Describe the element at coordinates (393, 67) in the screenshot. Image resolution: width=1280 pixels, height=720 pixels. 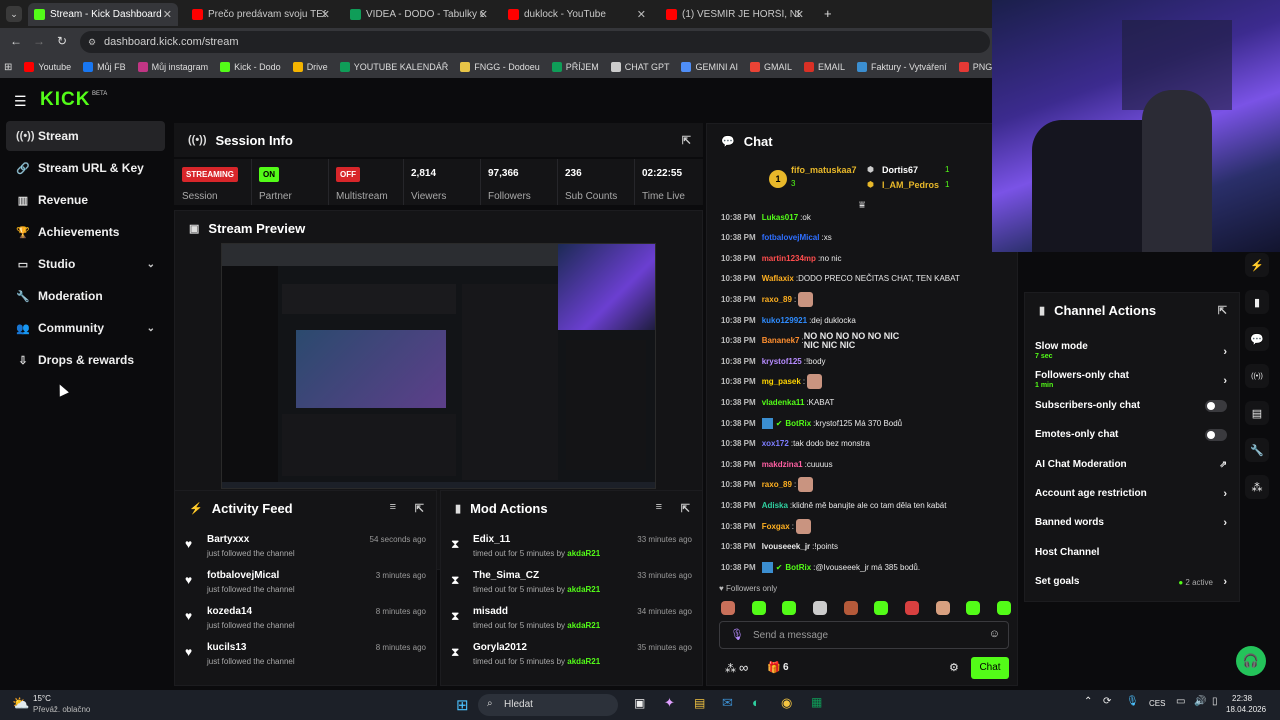
I see `bookmark-youtube-kalend: YOUTUBE KALENDÁŘ` at that location.